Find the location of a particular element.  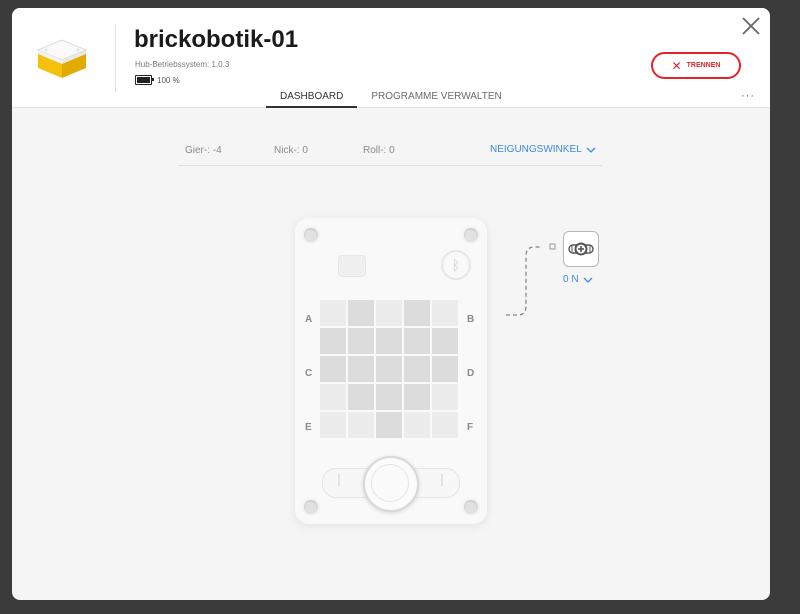

bluetooth-icon: ᛒ is located at coordinates (456, 265).